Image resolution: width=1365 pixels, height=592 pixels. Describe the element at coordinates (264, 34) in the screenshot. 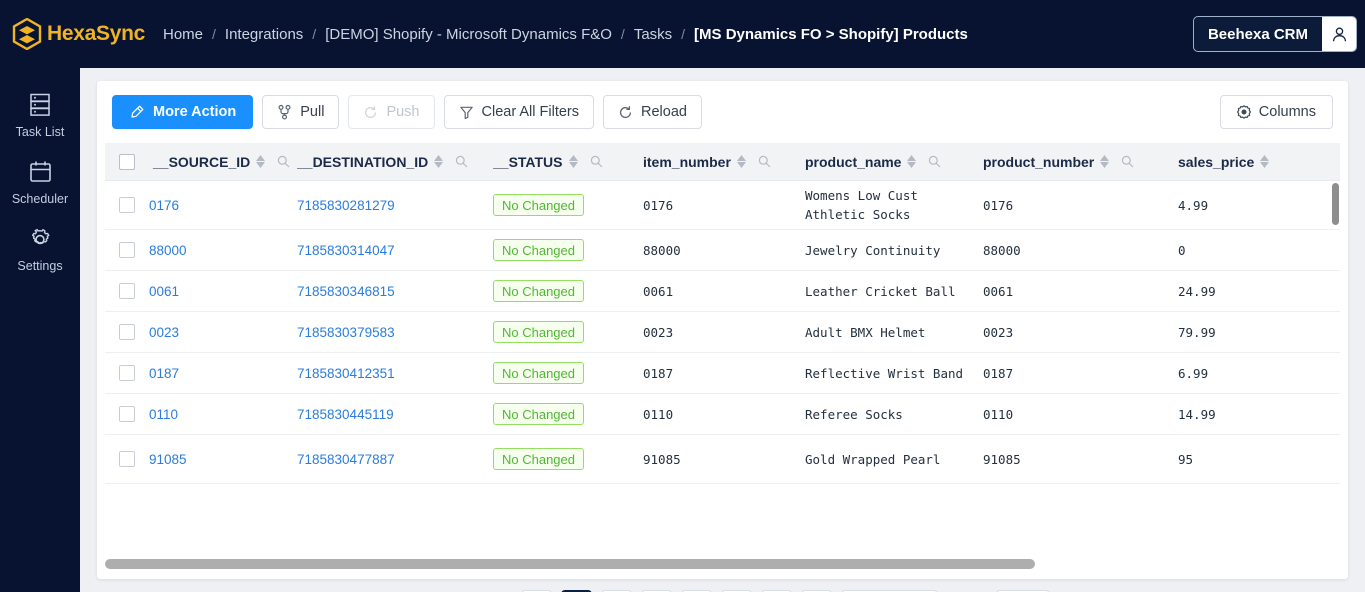

I see `breadcrumb-item-integrations: Integrations` at that location.